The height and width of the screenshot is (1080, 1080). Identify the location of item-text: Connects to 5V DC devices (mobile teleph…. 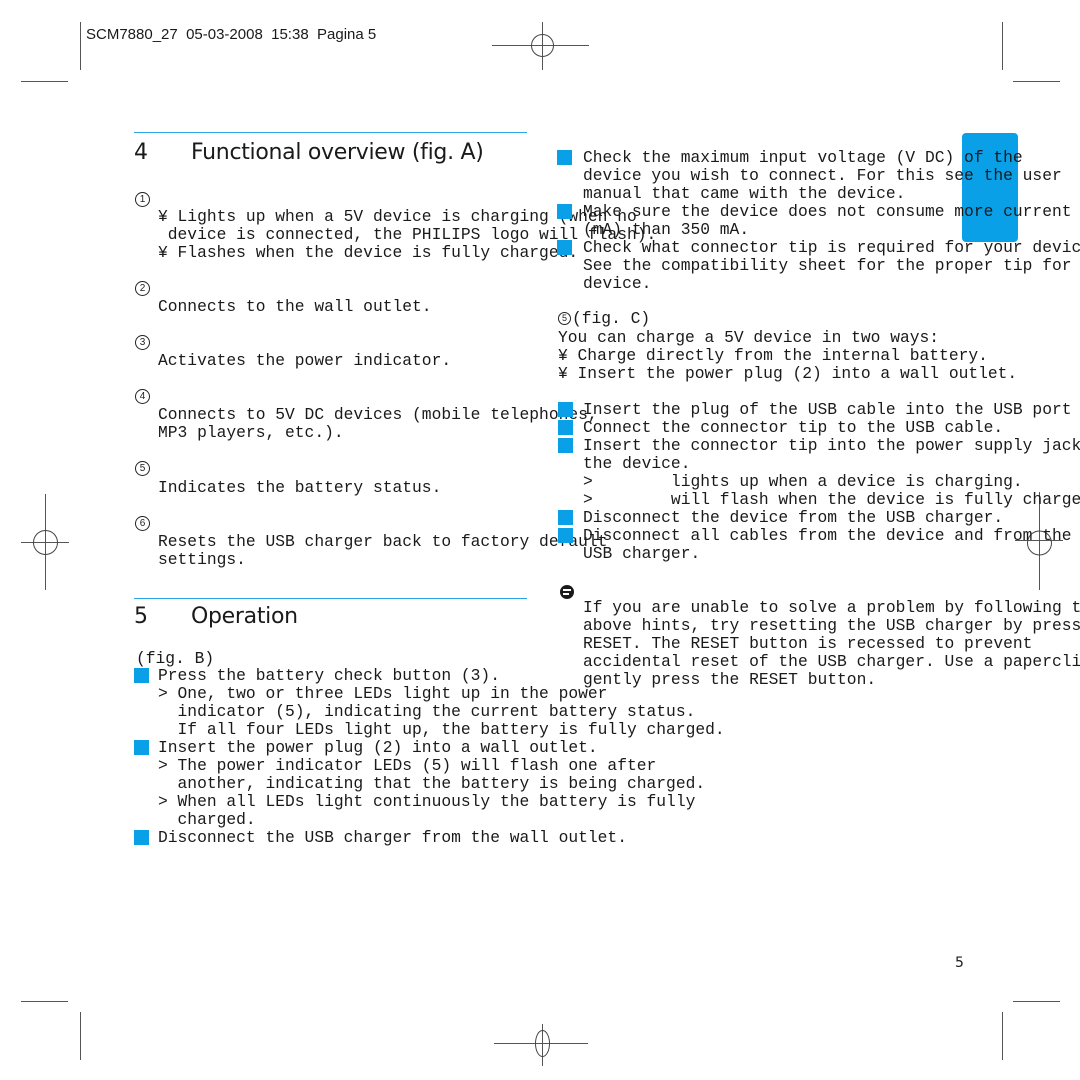
(378, 414).